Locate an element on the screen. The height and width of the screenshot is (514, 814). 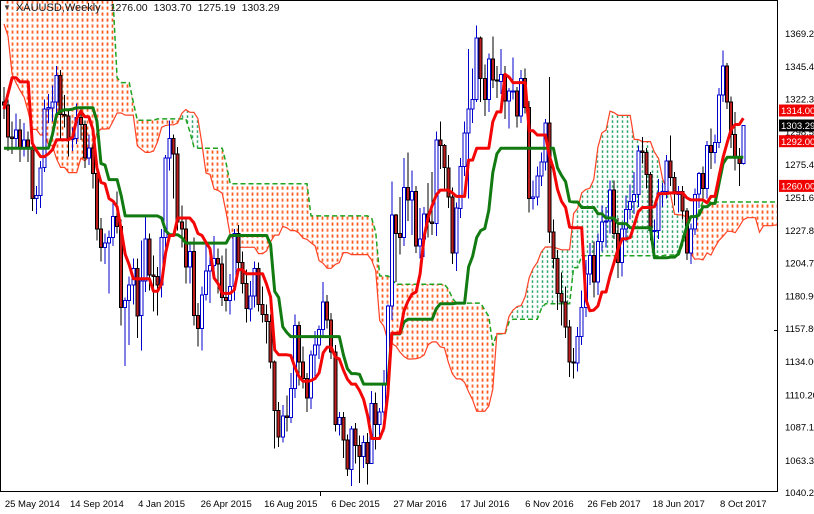
symbol-dropdown-icon: ▼ is located at coordinates (7, 8).